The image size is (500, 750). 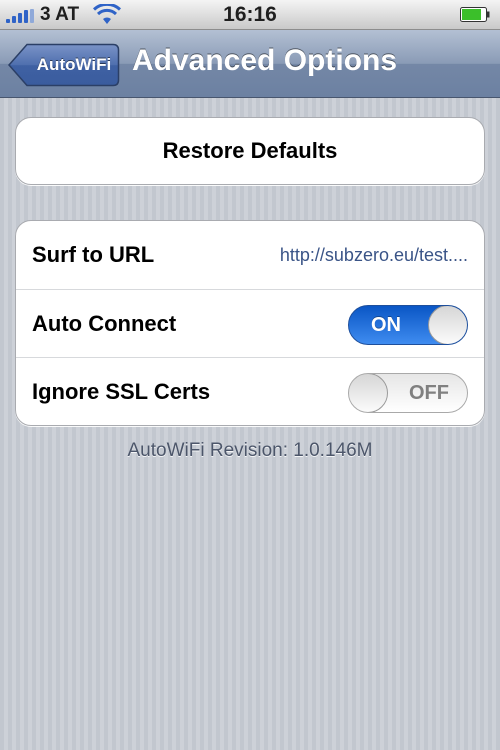 I want to click on back-button: AutoWiFi, so click(x=64, y=65).